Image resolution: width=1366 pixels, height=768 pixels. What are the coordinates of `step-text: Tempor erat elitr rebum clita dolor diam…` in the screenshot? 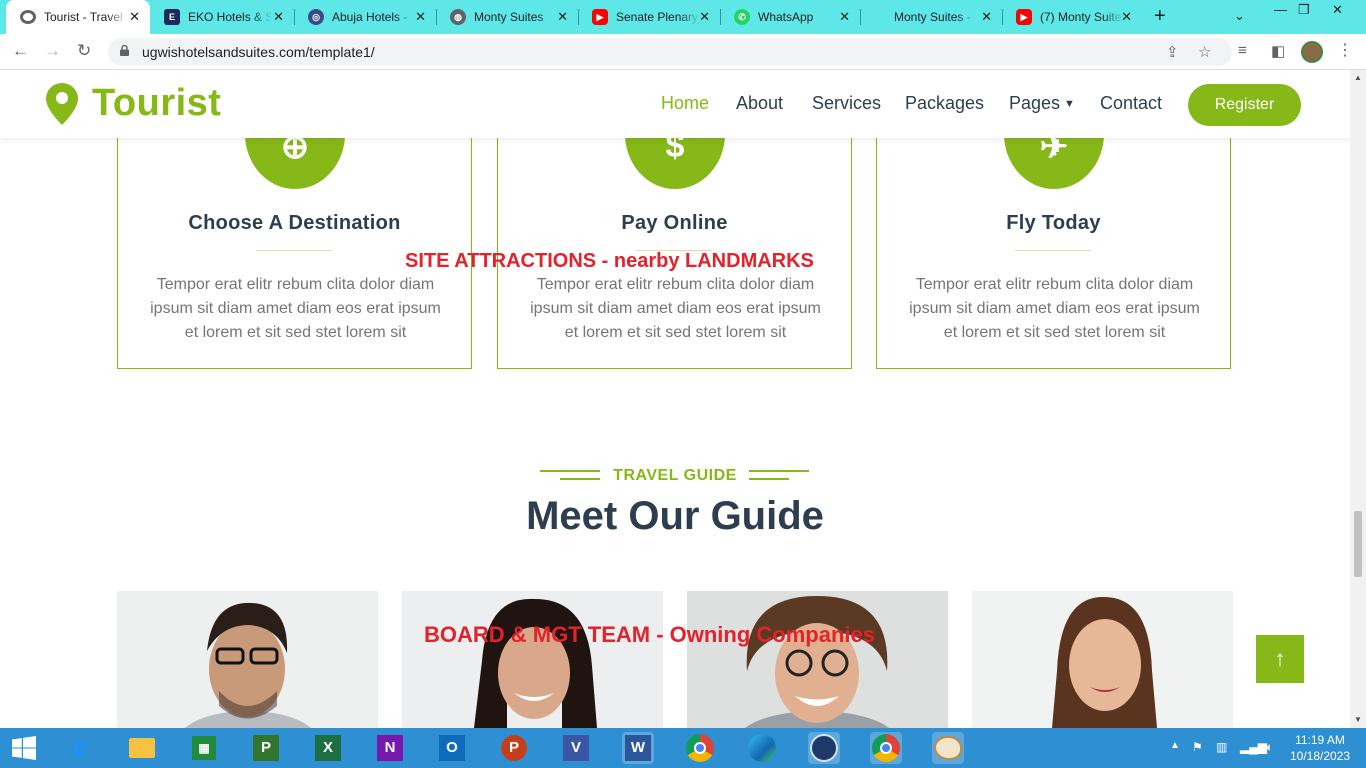 It's located at (675, 308).